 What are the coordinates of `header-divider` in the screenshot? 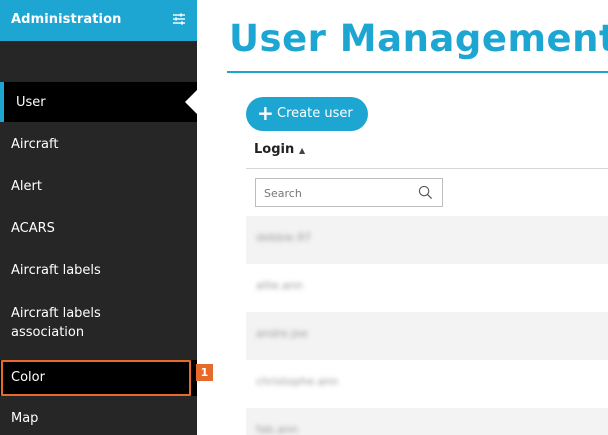 It's located at (427, 168).